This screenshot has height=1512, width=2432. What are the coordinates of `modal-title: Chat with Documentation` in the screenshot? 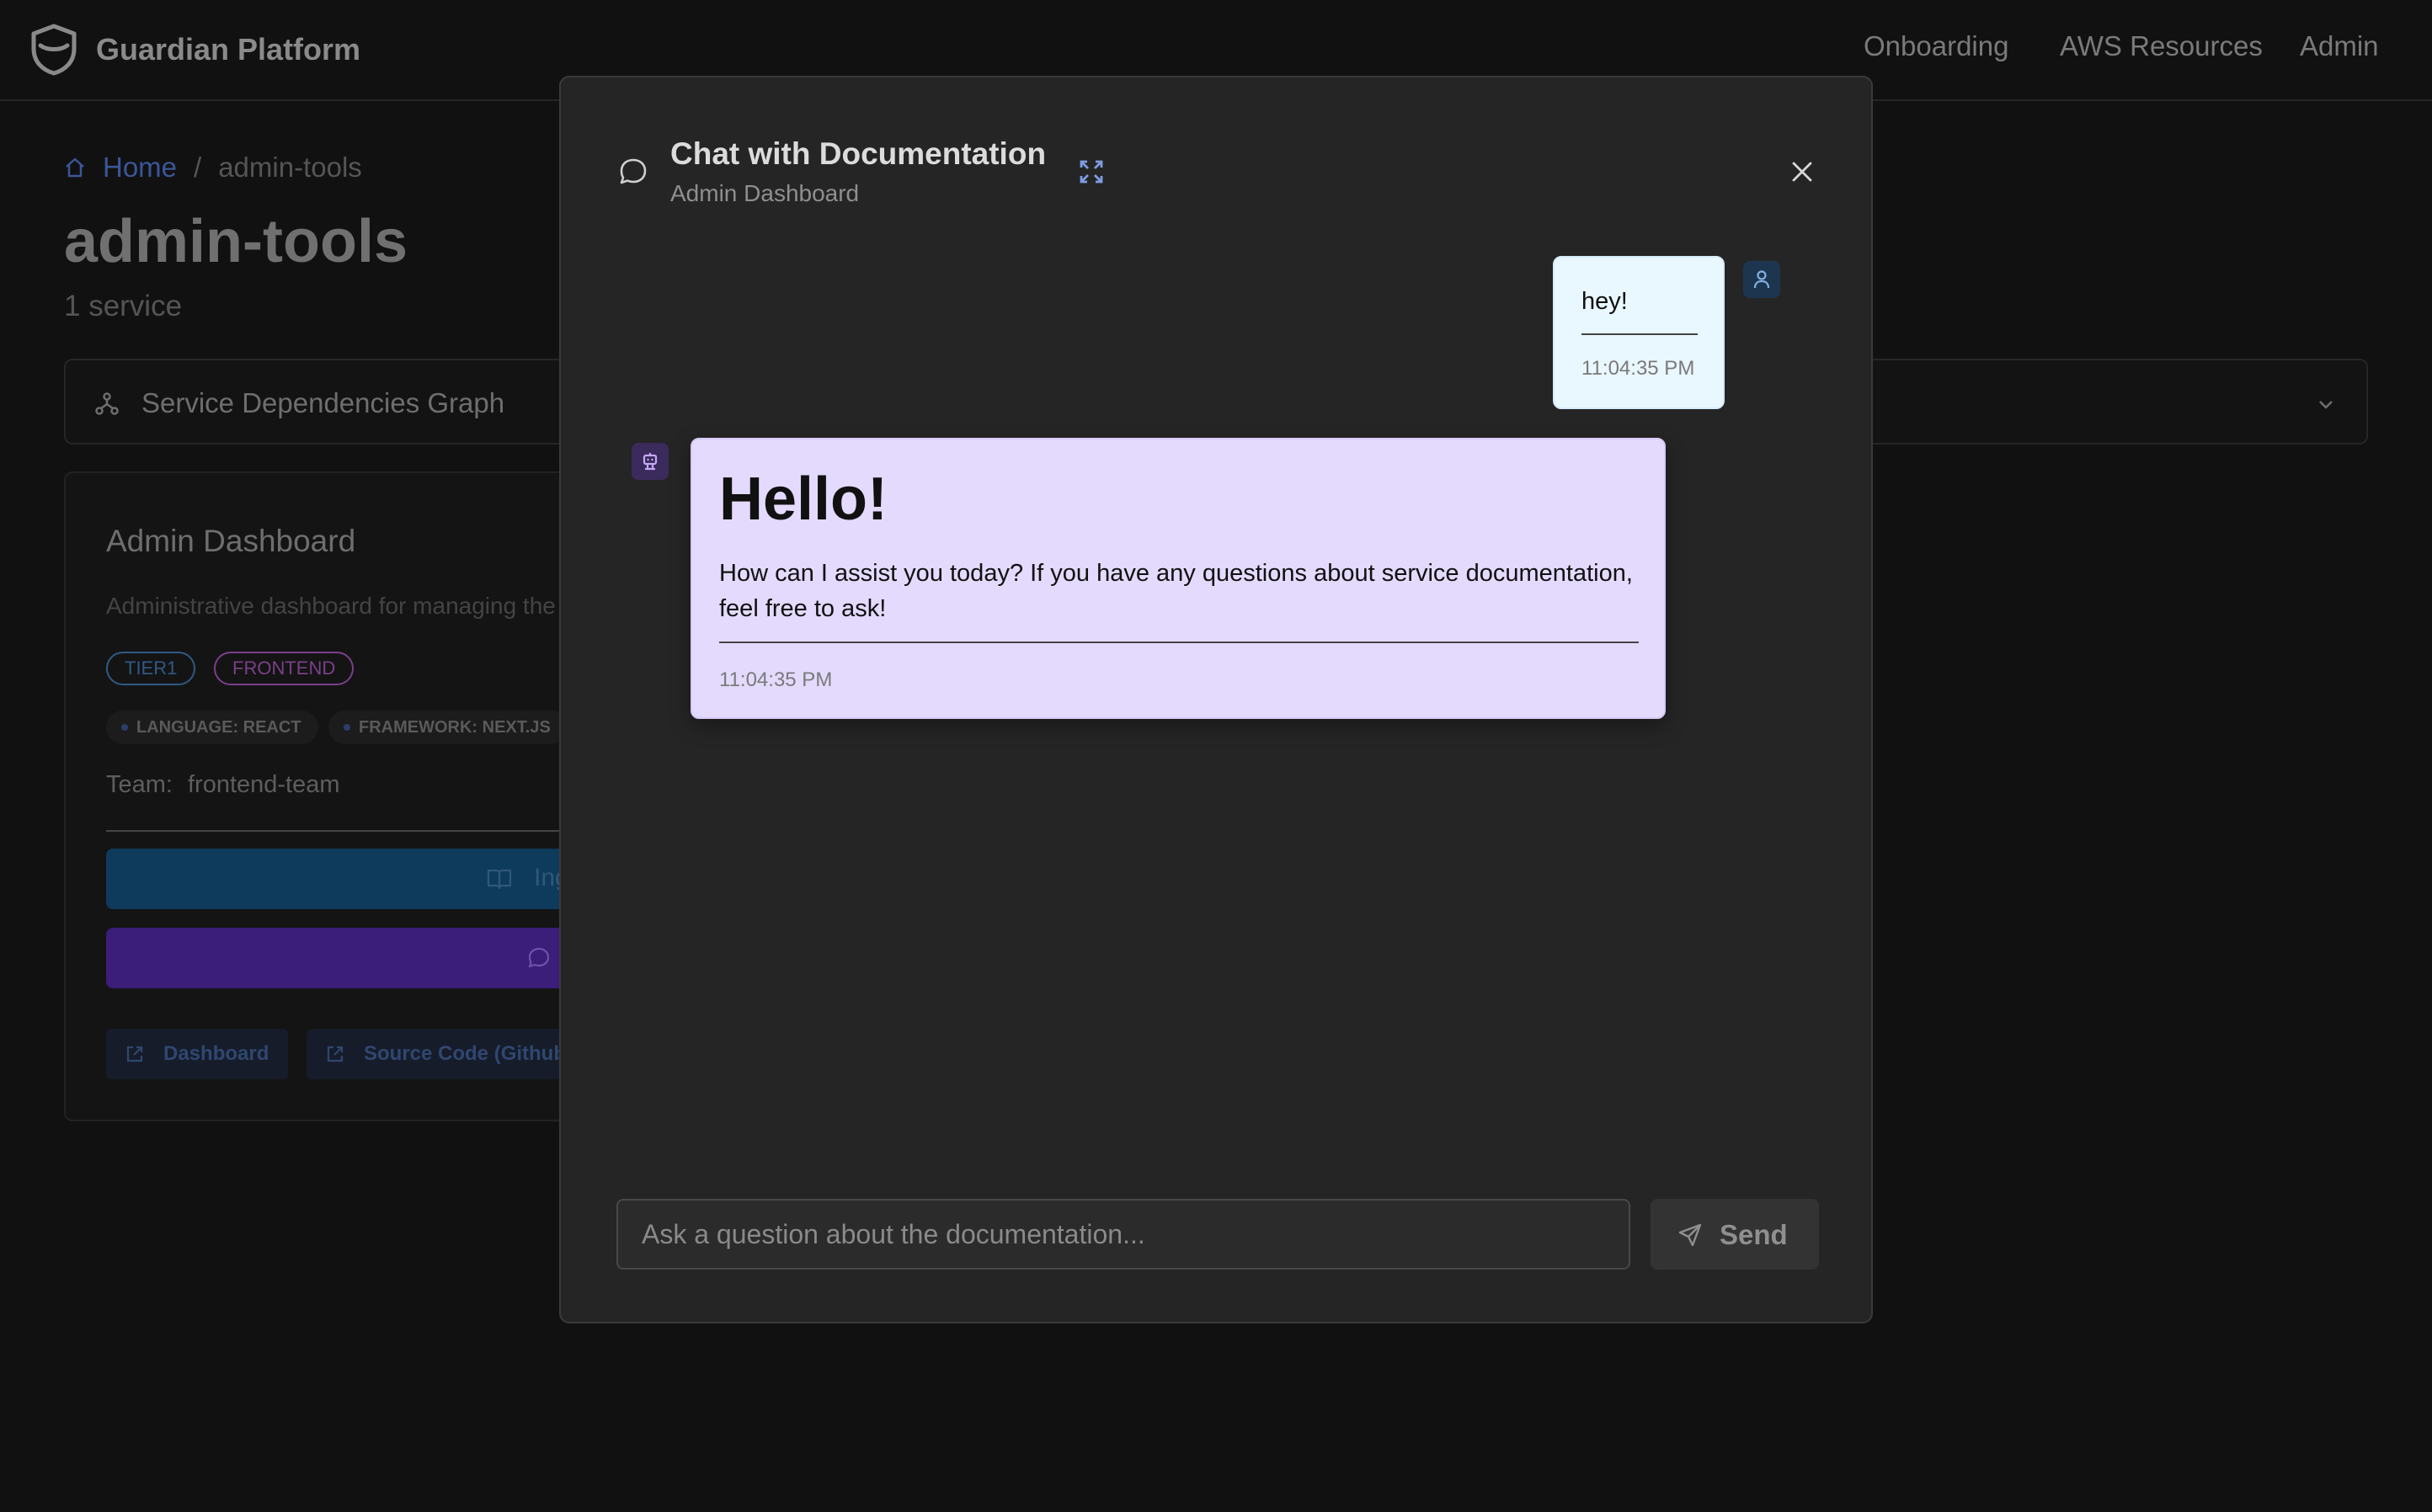 It's located at (858, 153).